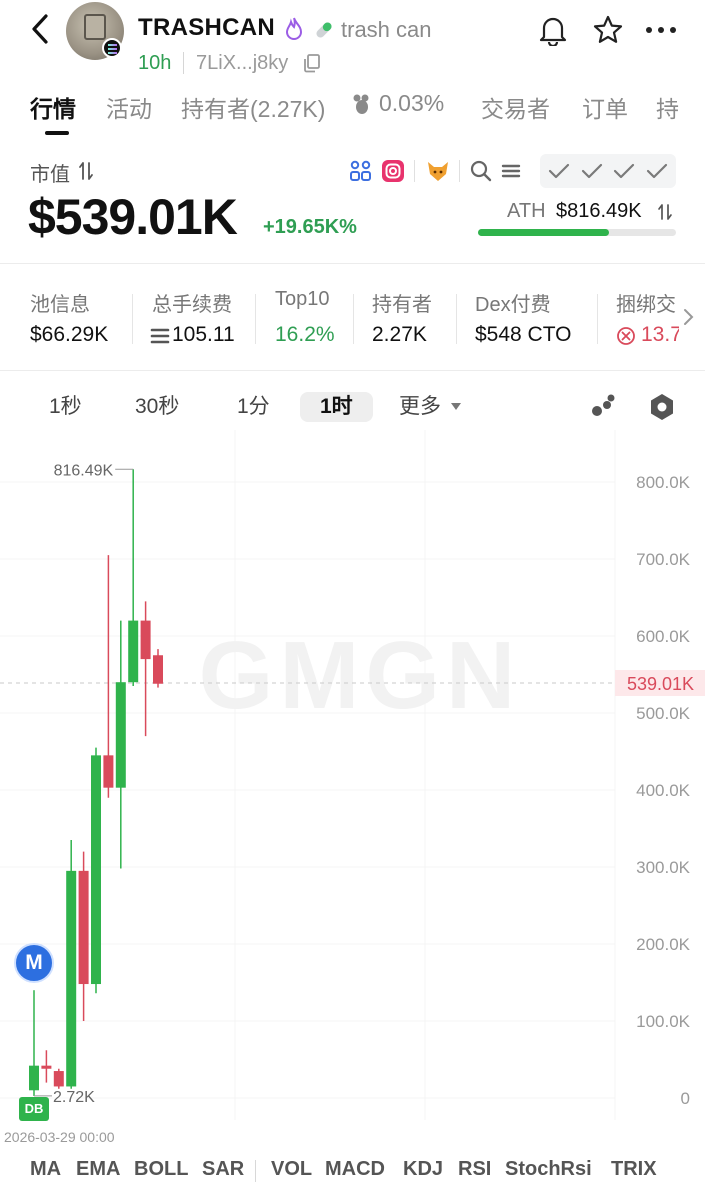 Image resolution: width=705 pixels, height=1200 pixels. I want to click on y-axis-label: 200.0K, so click(663, 944).